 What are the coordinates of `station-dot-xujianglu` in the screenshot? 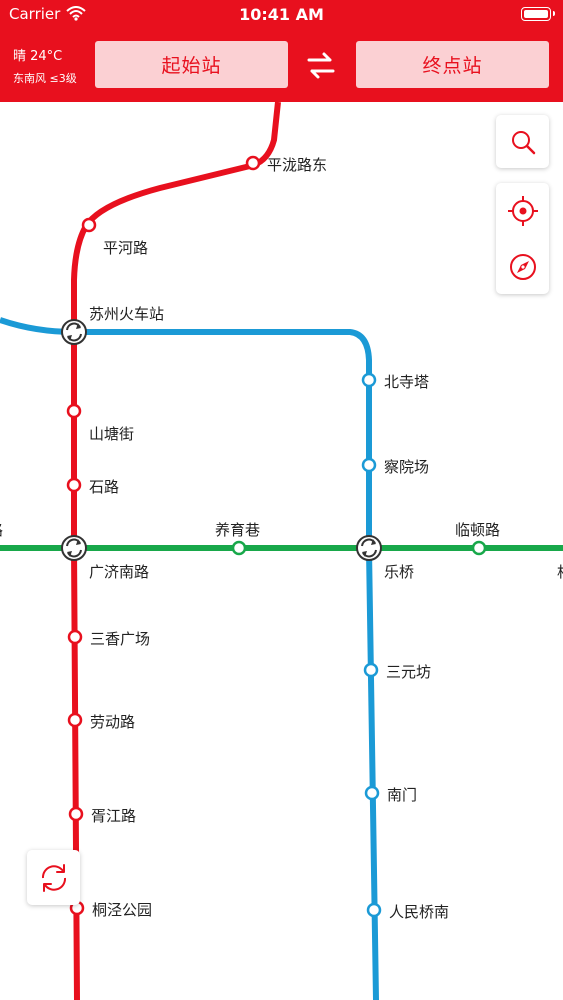 It's located at (76, 814).